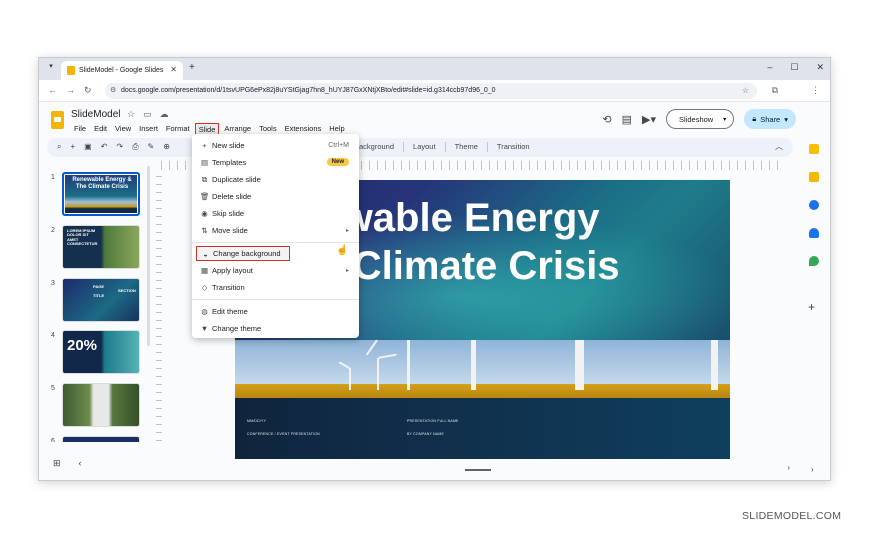  What do you see at coordinates (433, 421) in the screenshot?
I see `footer-presenter: PRESENTATION FULL NAME` at bounding box center [433, 421].